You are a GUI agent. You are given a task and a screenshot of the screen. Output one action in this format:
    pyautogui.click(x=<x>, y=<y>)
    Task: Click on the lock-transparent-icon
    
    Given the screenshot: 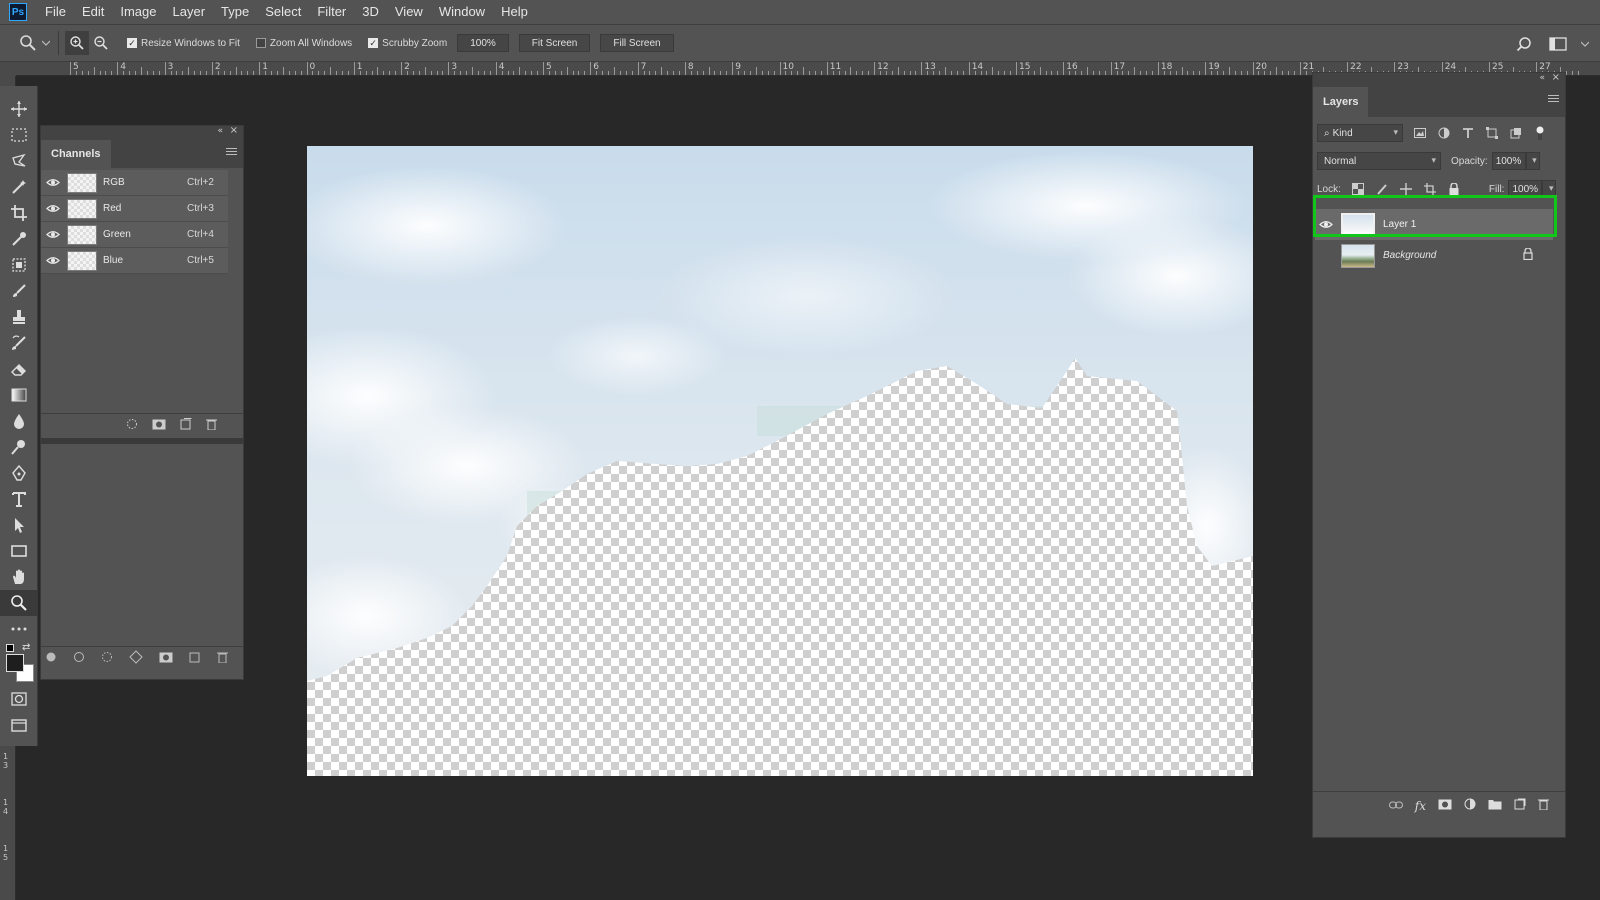 What is the action you would take?
    pyautogui.click(x=1358, y=189)
    